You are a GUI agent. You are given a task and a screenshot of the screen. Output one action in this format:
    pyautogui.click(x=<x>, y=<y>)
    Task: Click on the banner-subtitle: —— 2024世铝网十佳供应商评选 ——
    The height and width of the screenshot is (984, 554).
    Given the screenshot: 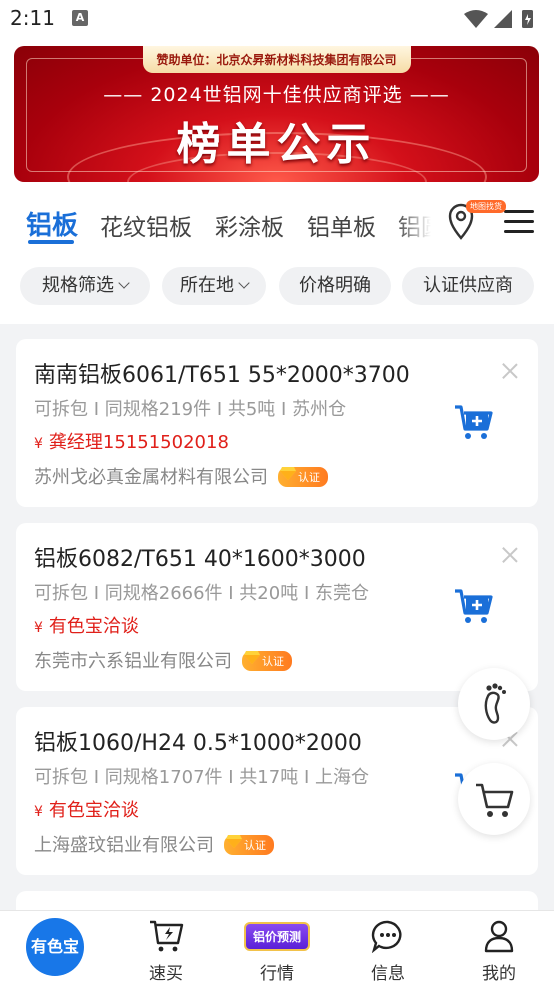 What is the action you would take?
    pyautogui.click(x=276, y=95)
    